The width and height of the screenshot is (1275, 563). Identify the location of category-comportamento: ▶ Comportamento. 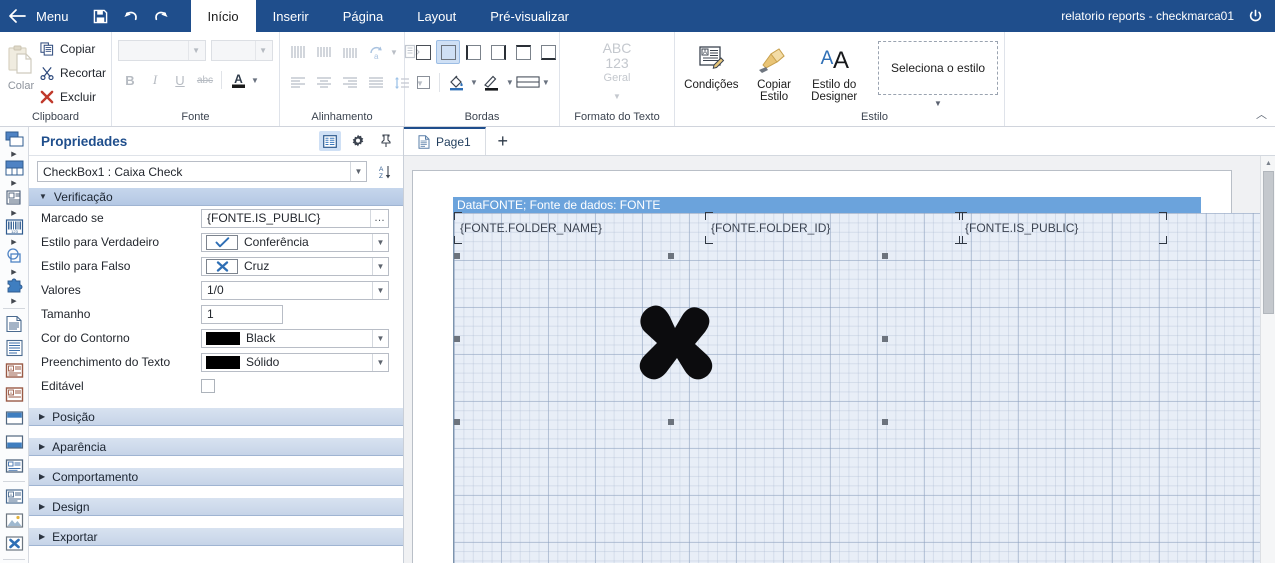
(216, 476).